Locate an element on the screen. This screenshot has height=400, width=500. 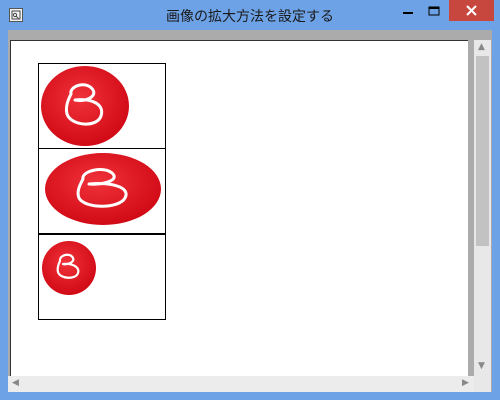
minimize-button is located at coordinates (408, 10).